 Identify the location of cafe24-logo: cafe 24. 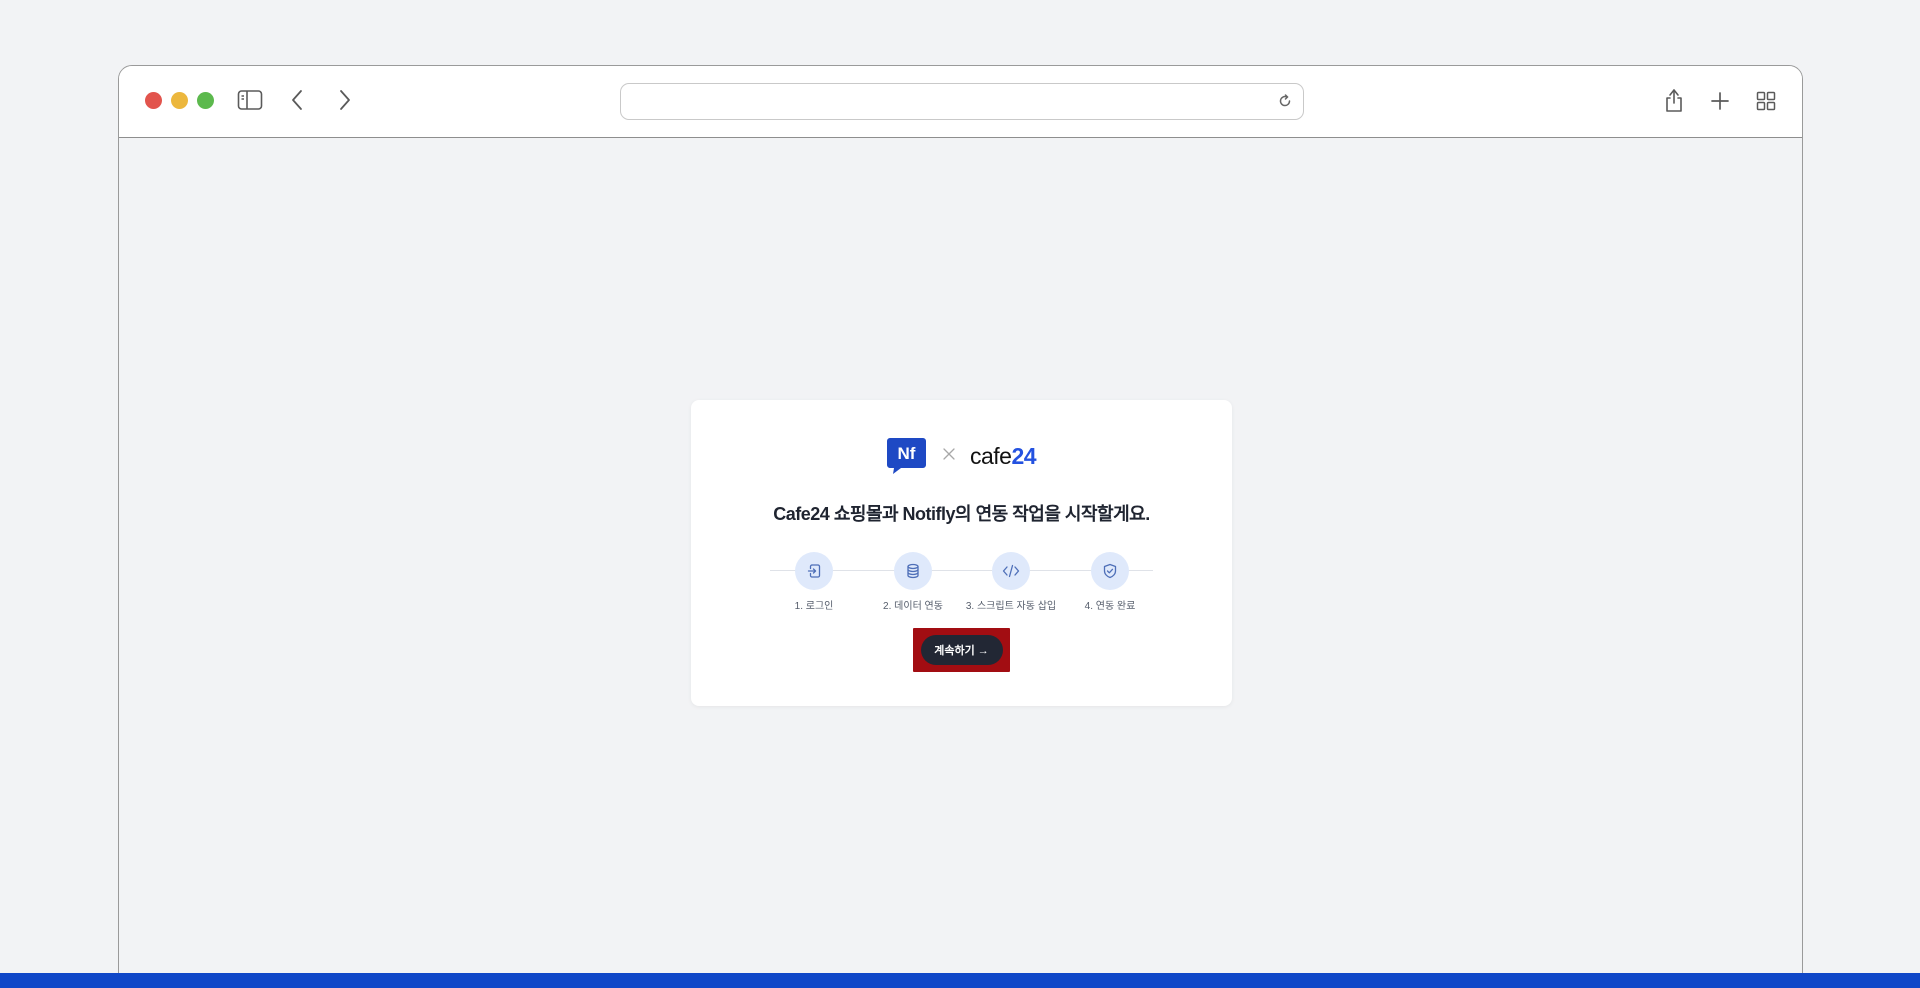
(1003, 456).